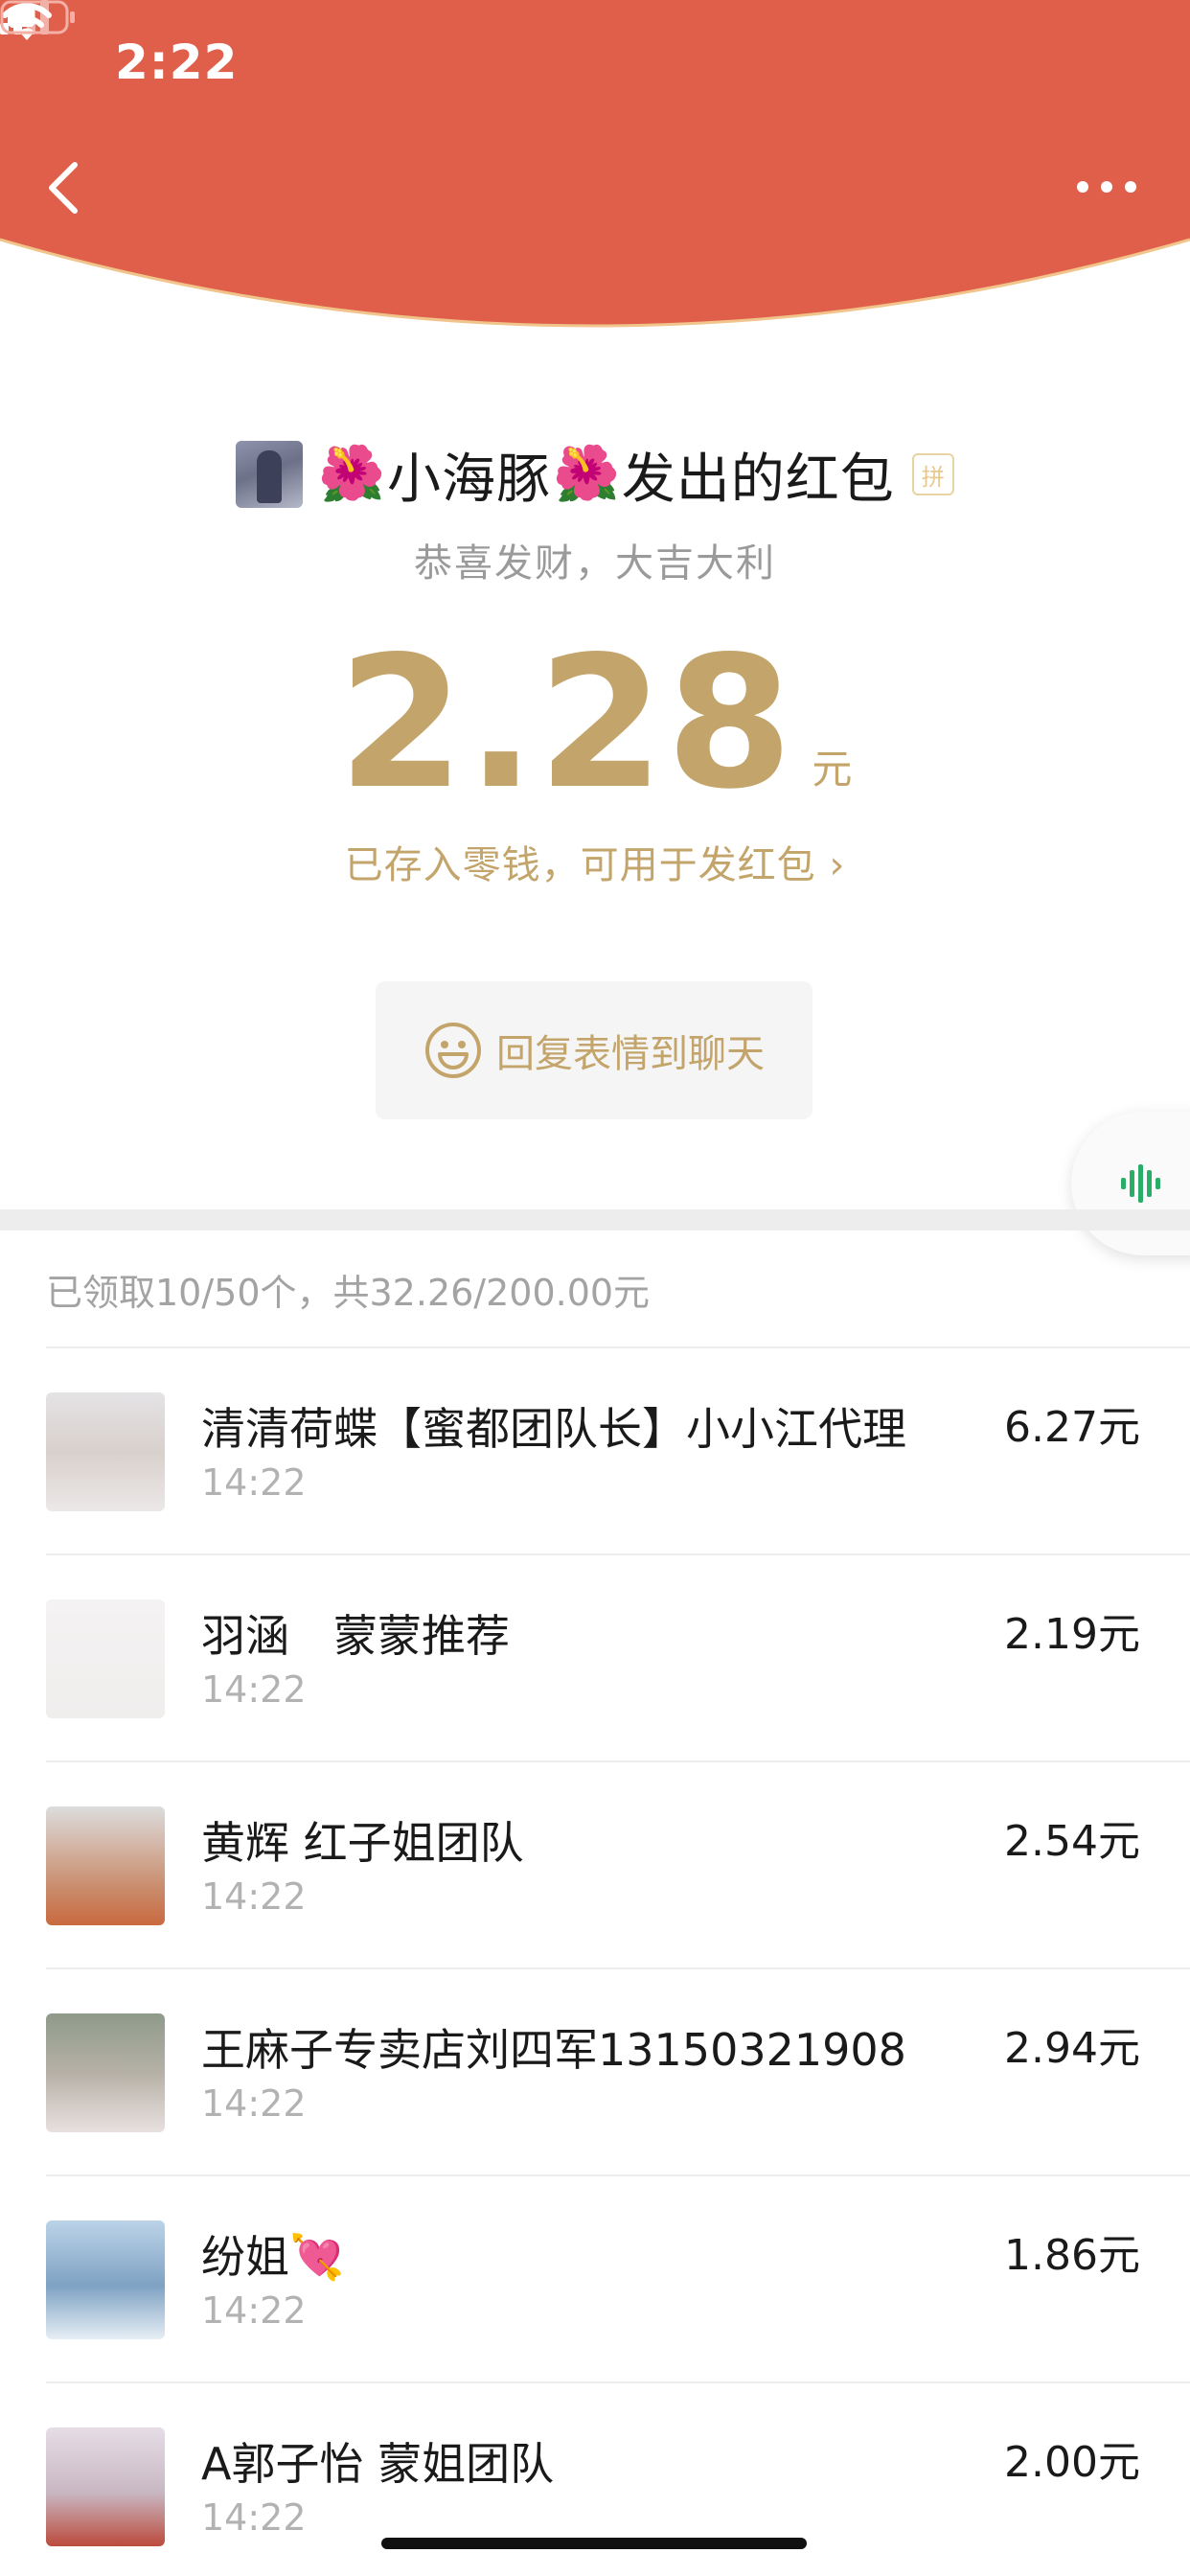 The image size is (1190, 2576). What do you see at coordinates (758, 479) in the screenshot?
I see `sender-suffix: 发出的红包` at bounding box center [758, 479].